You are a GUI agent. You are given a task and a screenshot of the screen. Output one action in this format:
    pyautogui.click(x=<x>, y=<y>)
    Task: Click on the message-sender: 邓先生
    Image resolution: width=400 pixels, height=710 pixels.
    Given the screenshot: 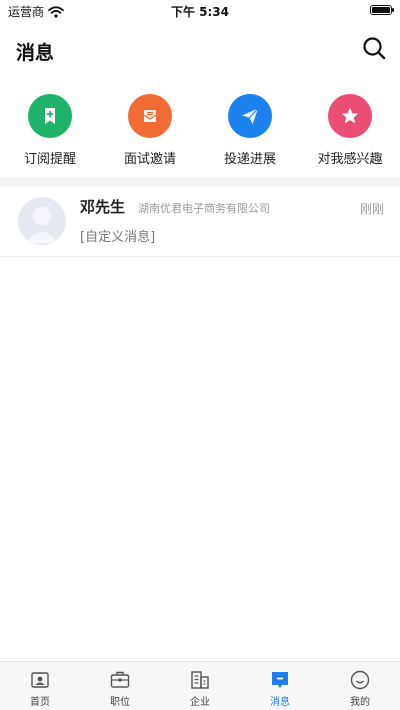 What is the action you would take?
    pyautogui.click(x=103, y=207)
    